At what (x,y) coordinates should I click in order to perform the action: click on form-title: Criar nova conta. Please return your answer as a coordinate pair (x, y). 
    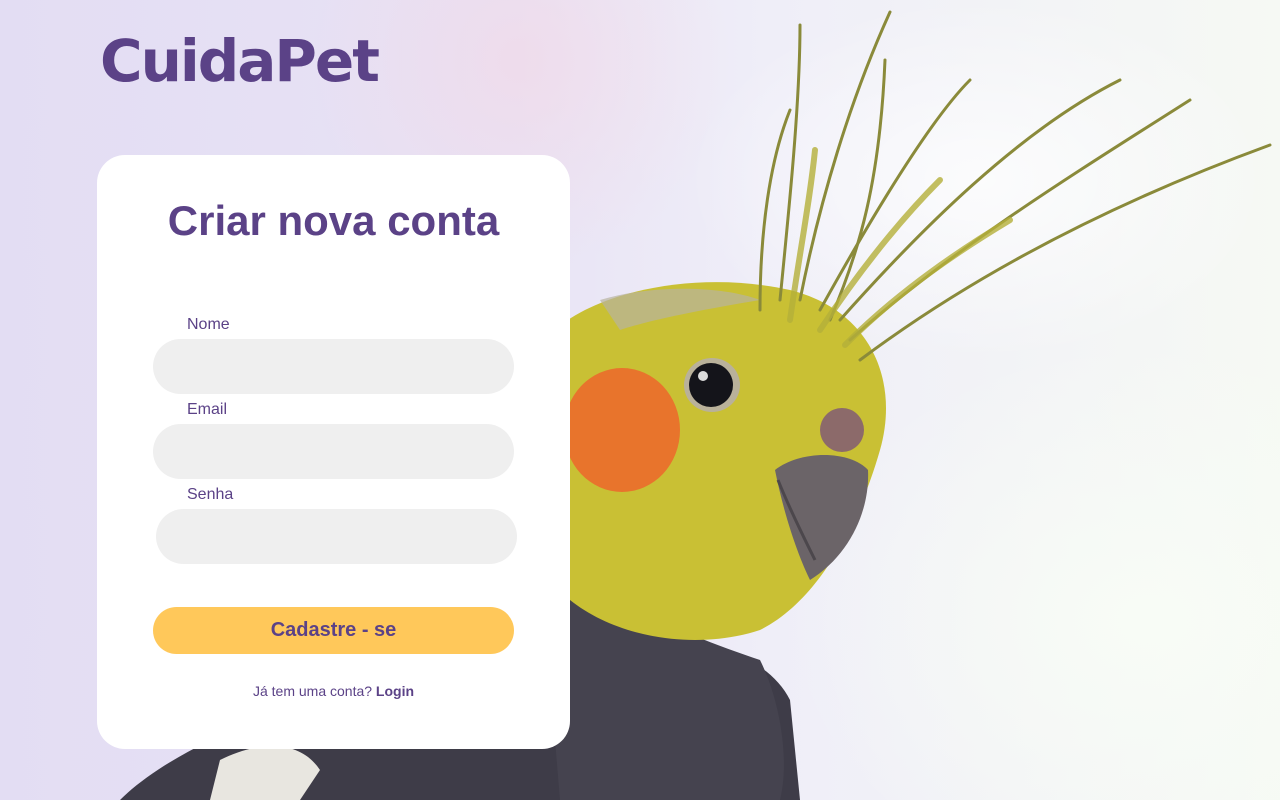
    Looking at the image, I should click on (333, 220).